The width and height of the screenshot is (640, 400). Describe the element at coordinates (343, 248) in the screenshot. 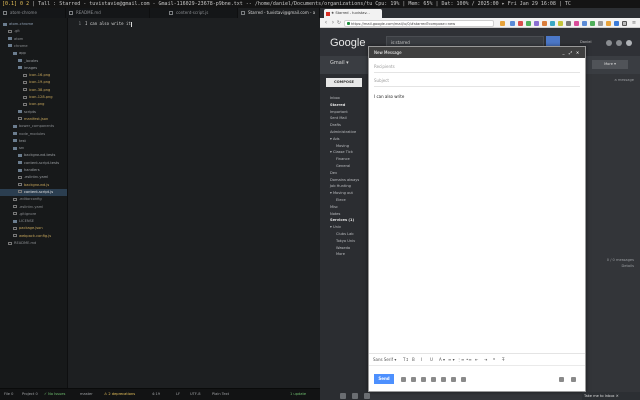

I see `sidebar-item: Waseda` at that location.